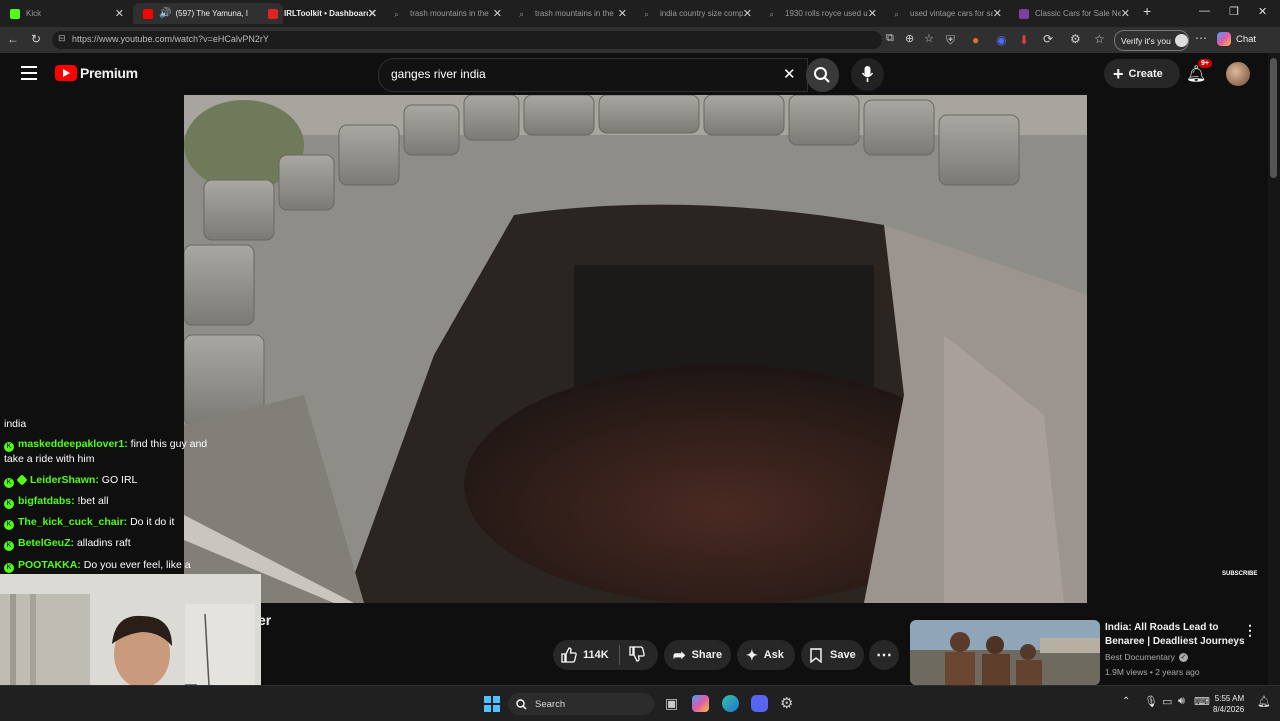 This screenshot has height=721, width=1280. I want to click on browser-tab: Kick ✕, so click(65, 13).